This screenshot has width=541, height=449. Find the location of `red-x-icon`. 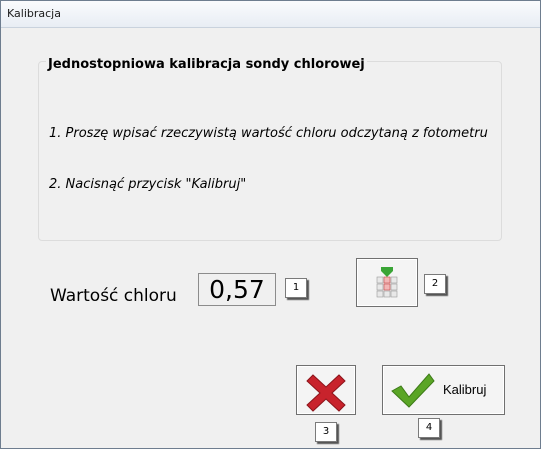

red-x-icon is located at coordinates (326, 393).